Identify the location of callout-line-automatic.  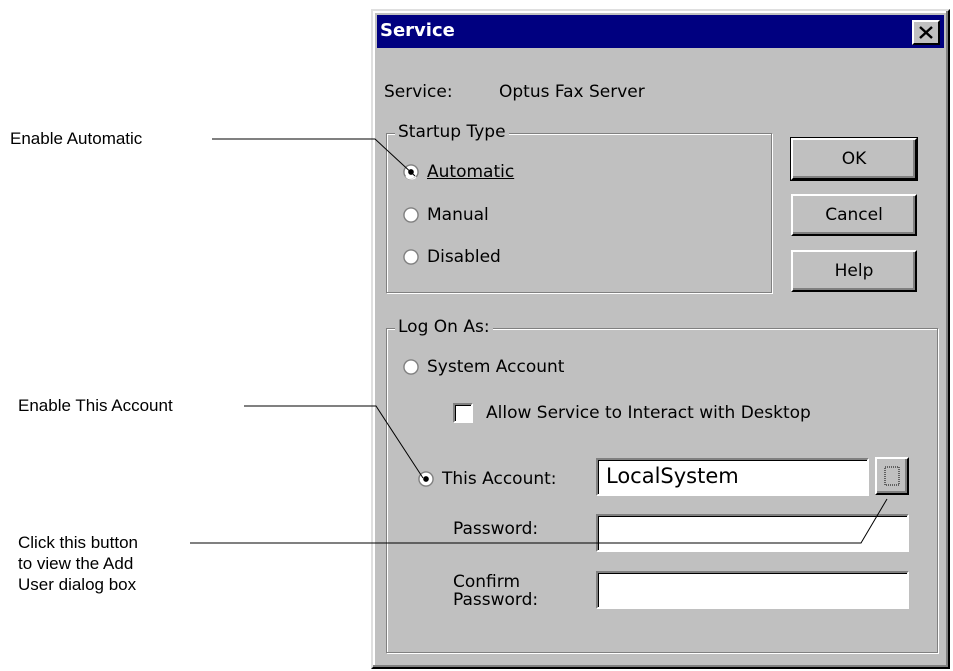
(314, 157).